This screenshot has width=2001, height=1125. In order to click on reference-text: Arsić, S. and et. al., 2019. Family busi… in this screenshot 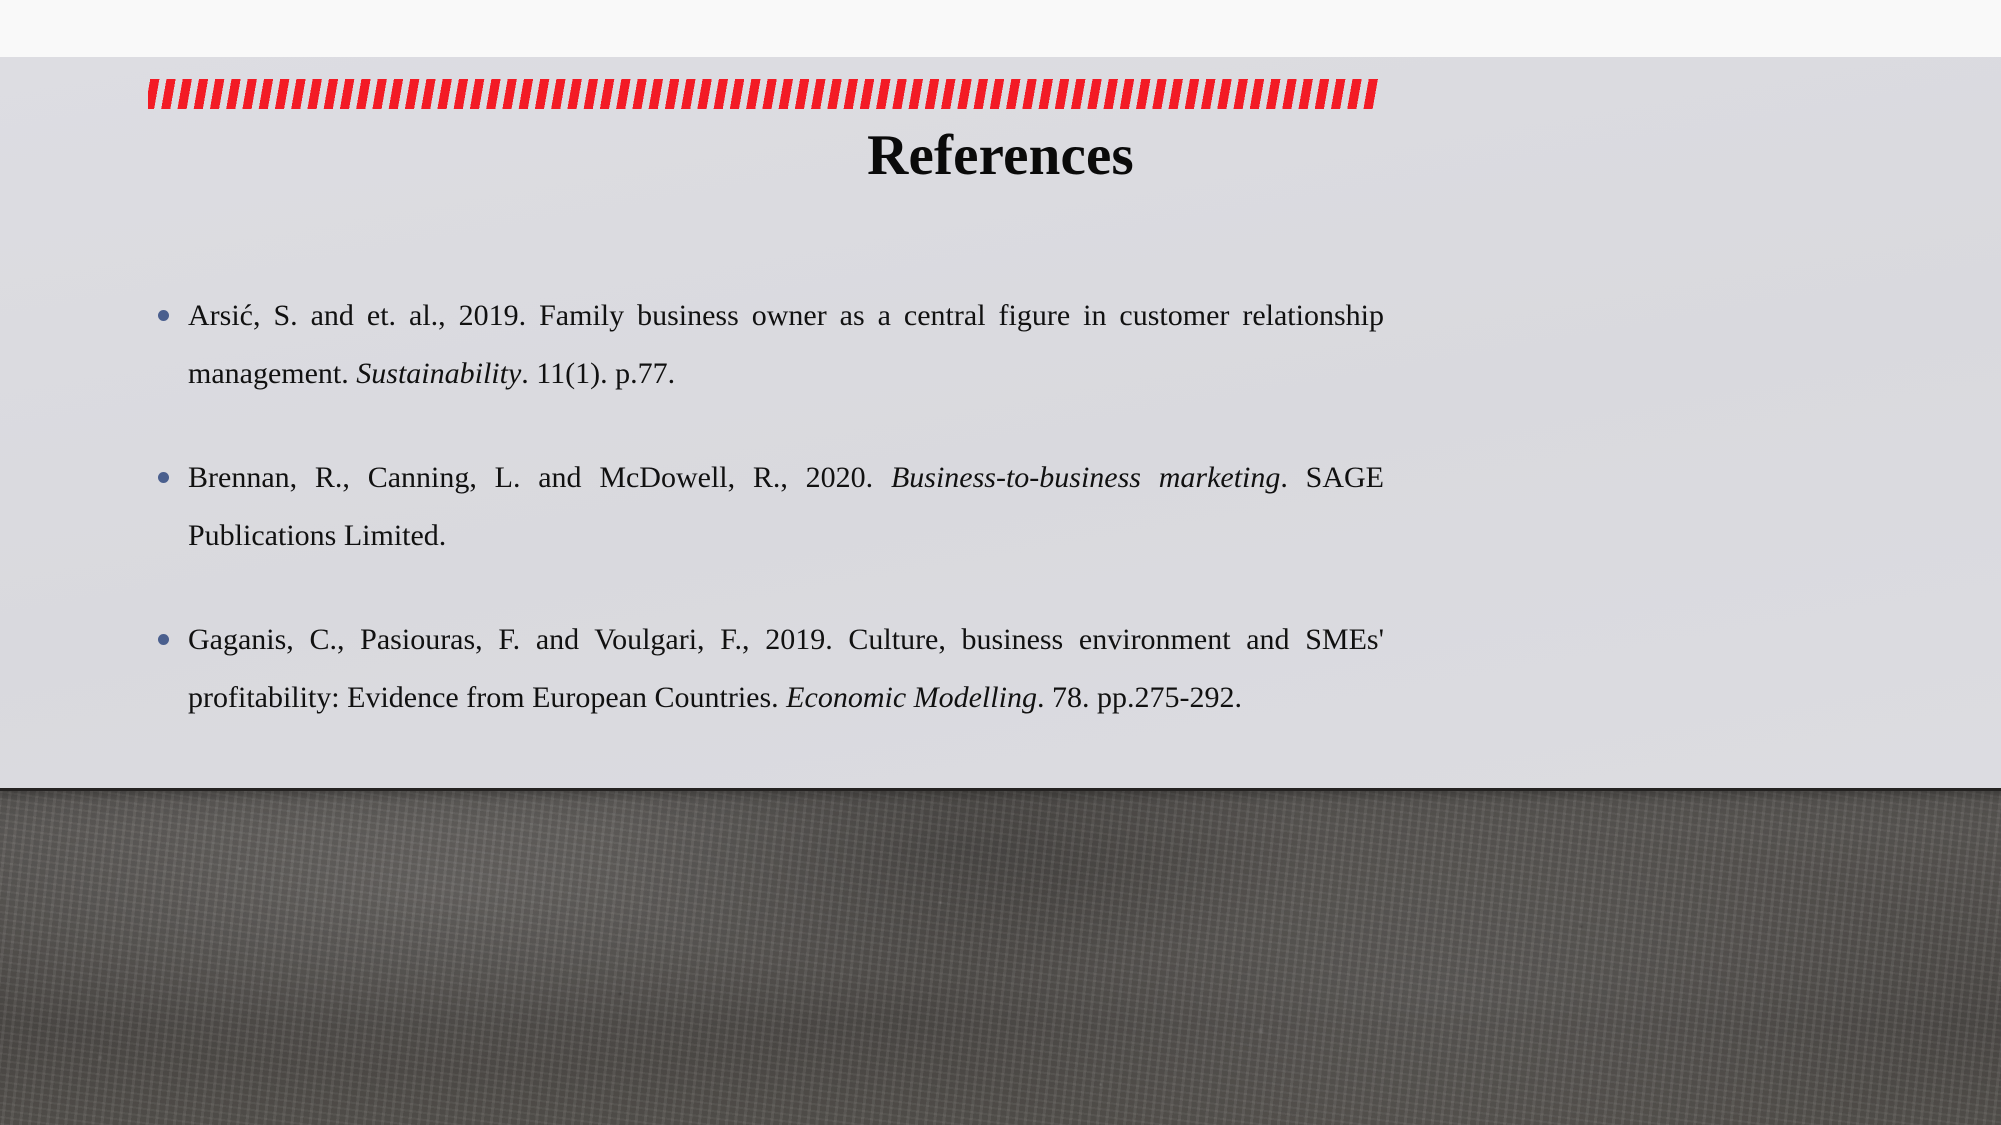, I will do `click(786, 344)`.